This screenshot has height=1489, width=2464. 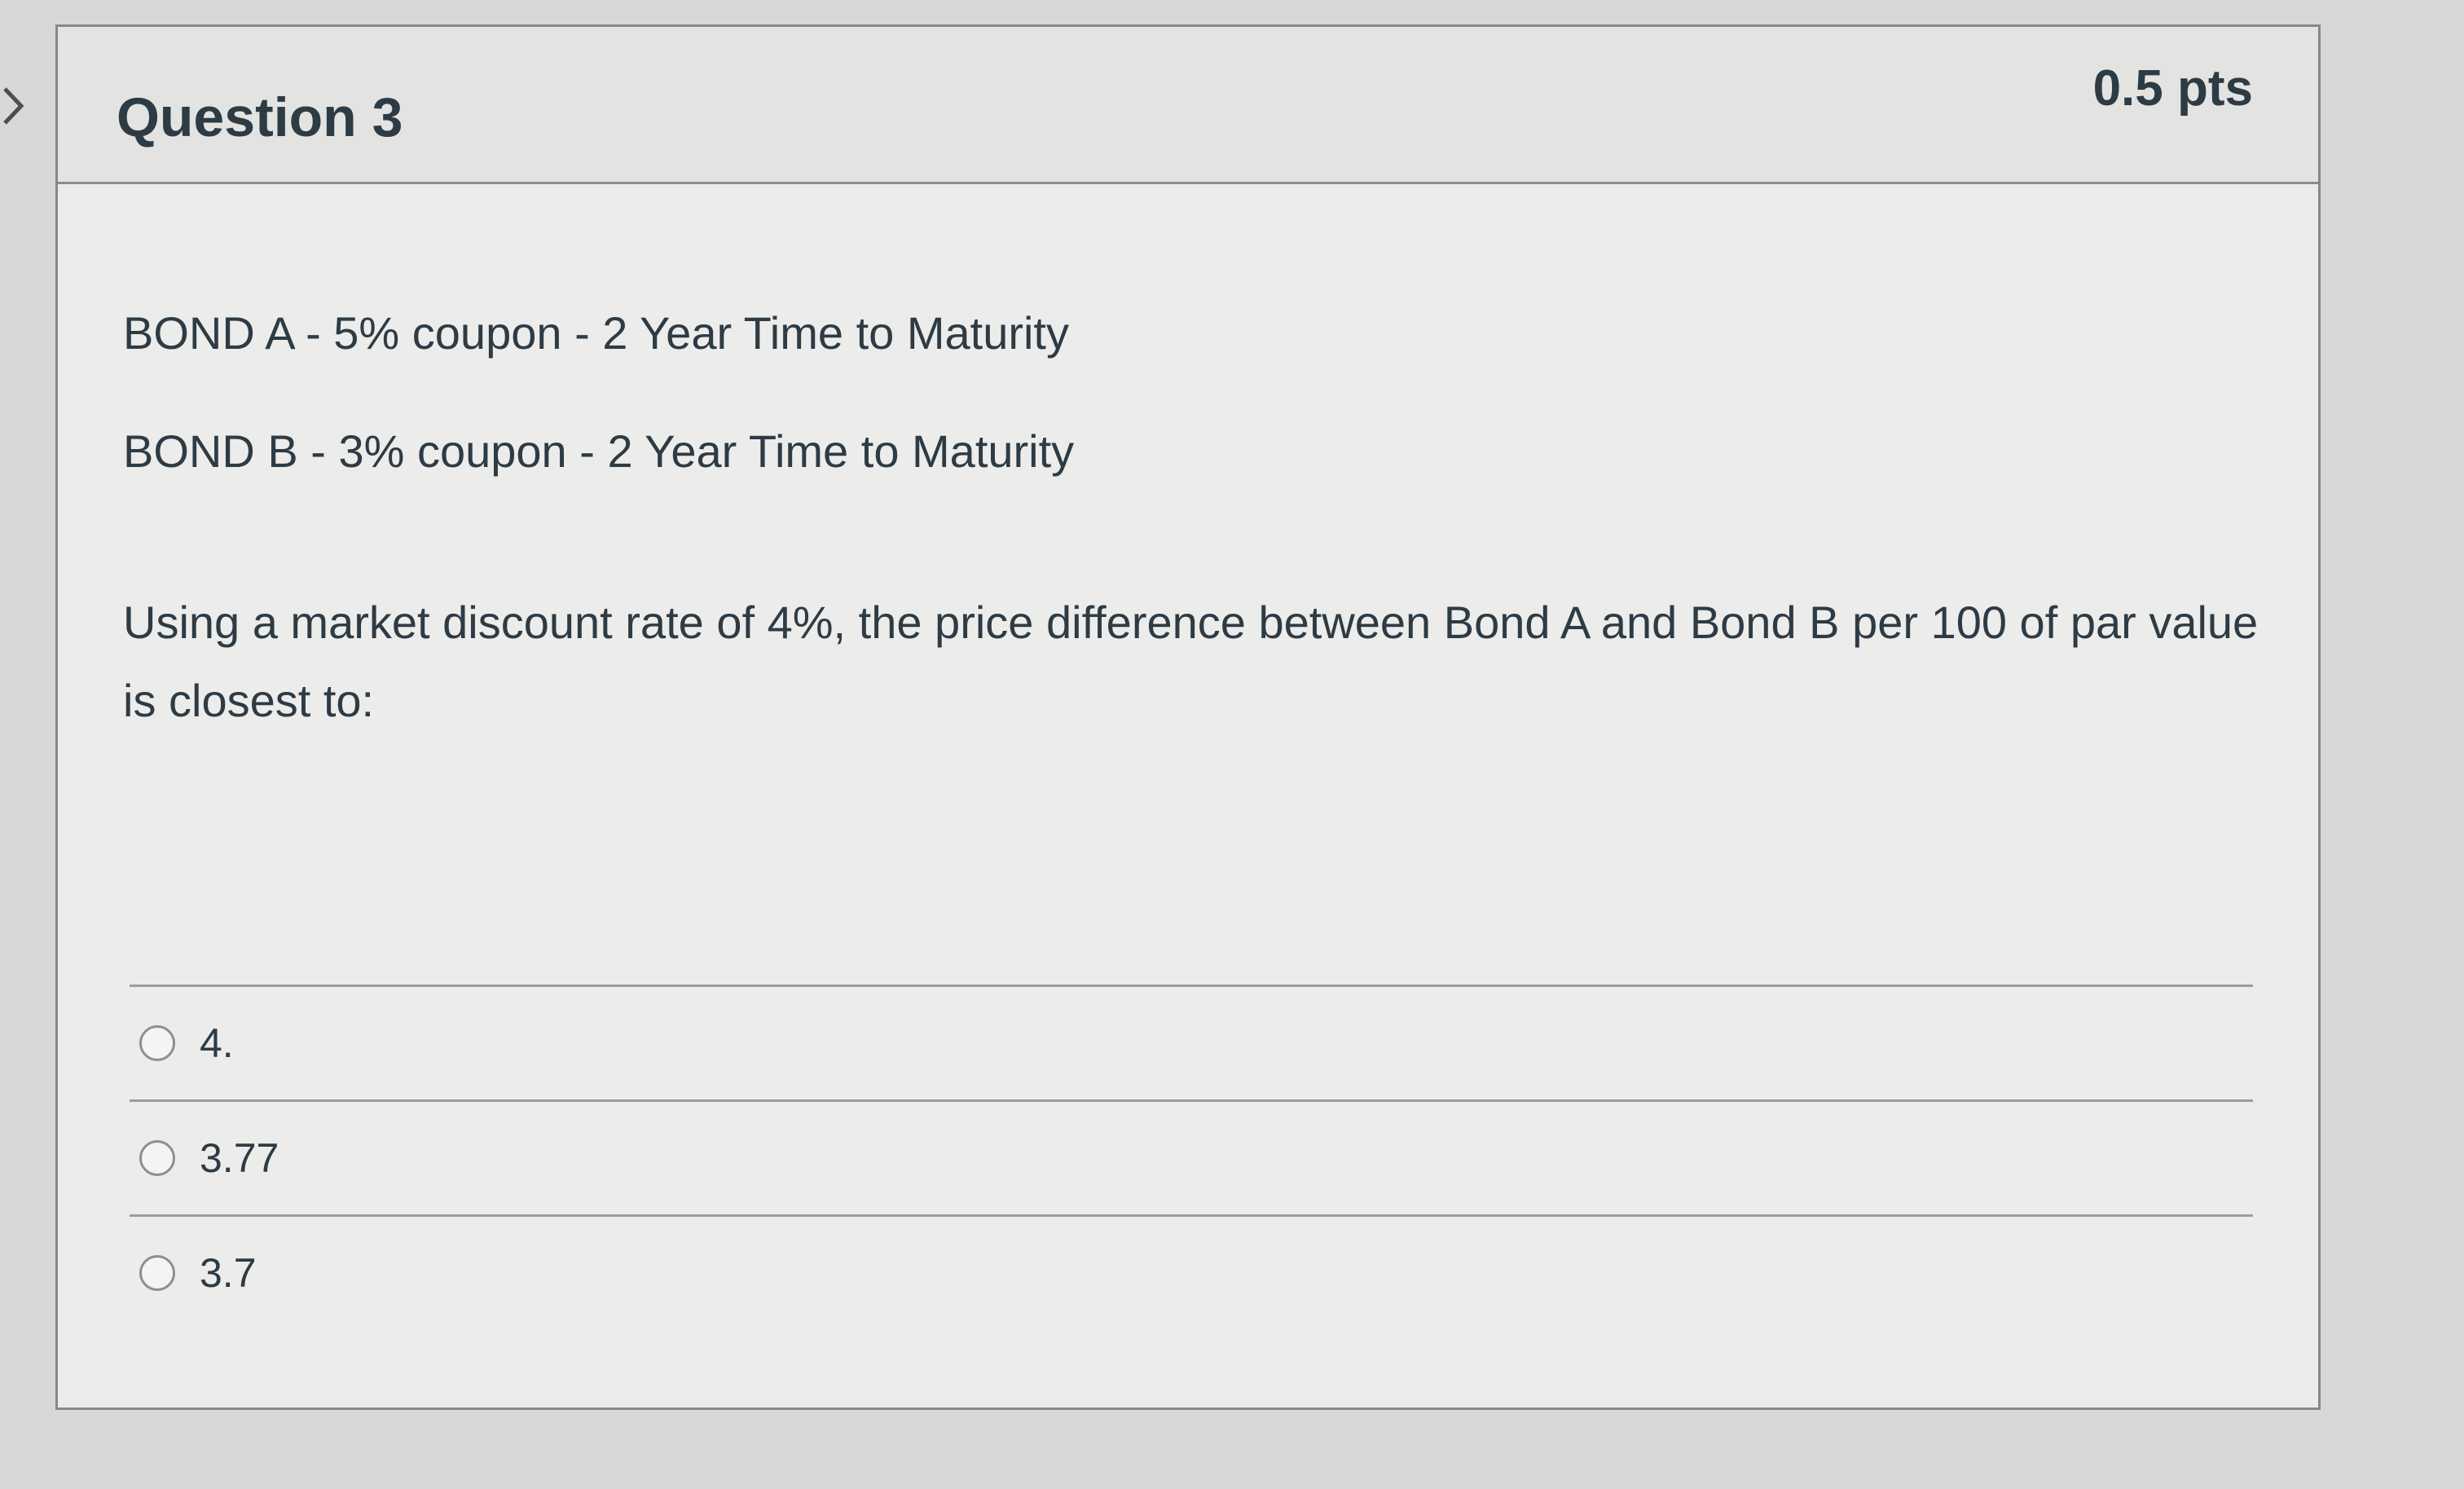 I want to click on answer-label: 3.7, so click(x=228, y=1273).